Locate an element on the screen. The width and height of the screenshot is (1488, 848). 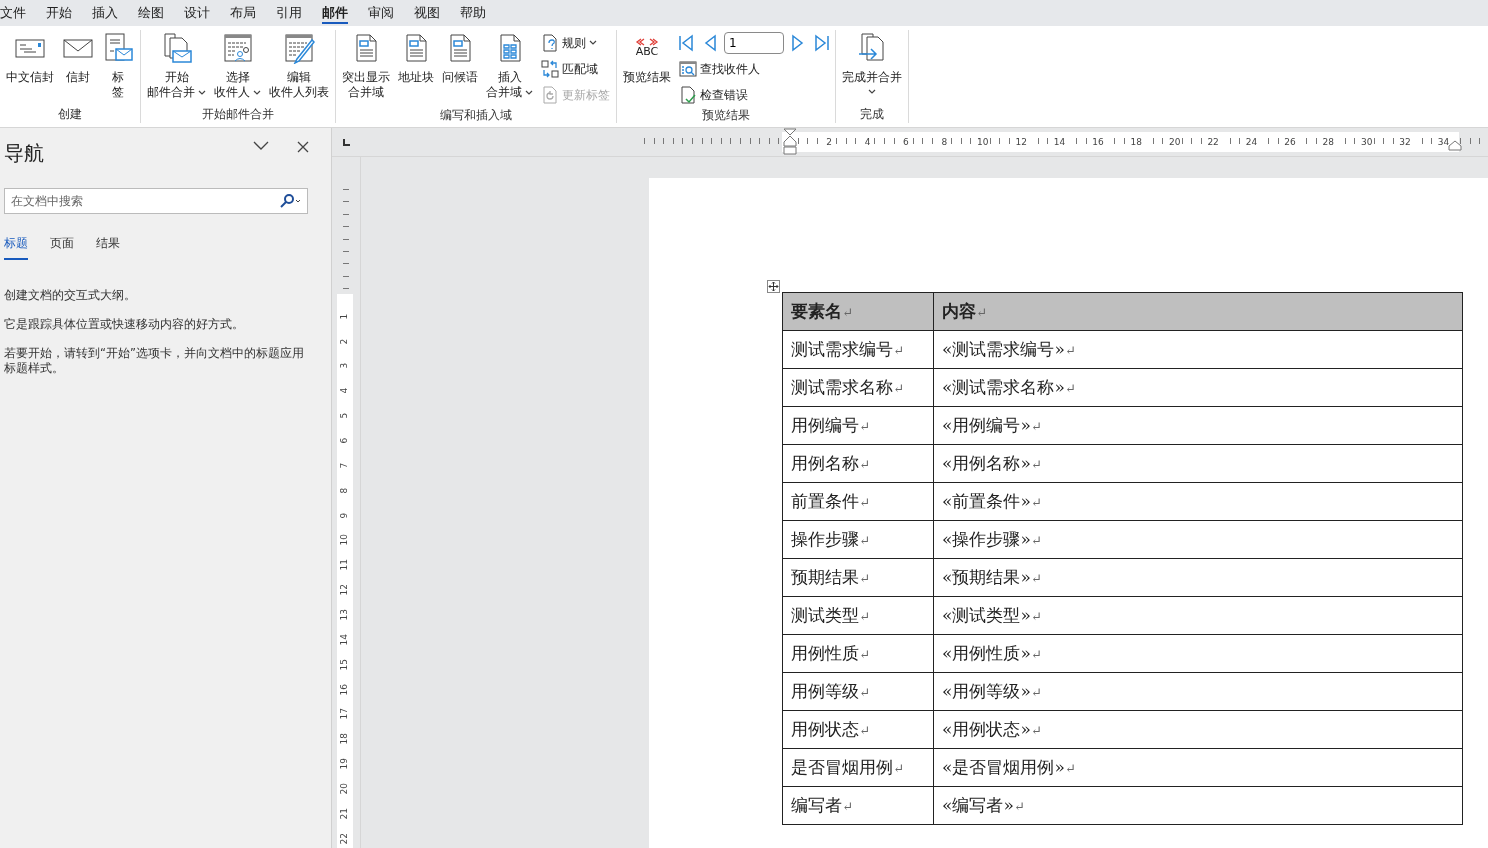
ribbon-button: 问候语 is located at coordinates (460, 58).